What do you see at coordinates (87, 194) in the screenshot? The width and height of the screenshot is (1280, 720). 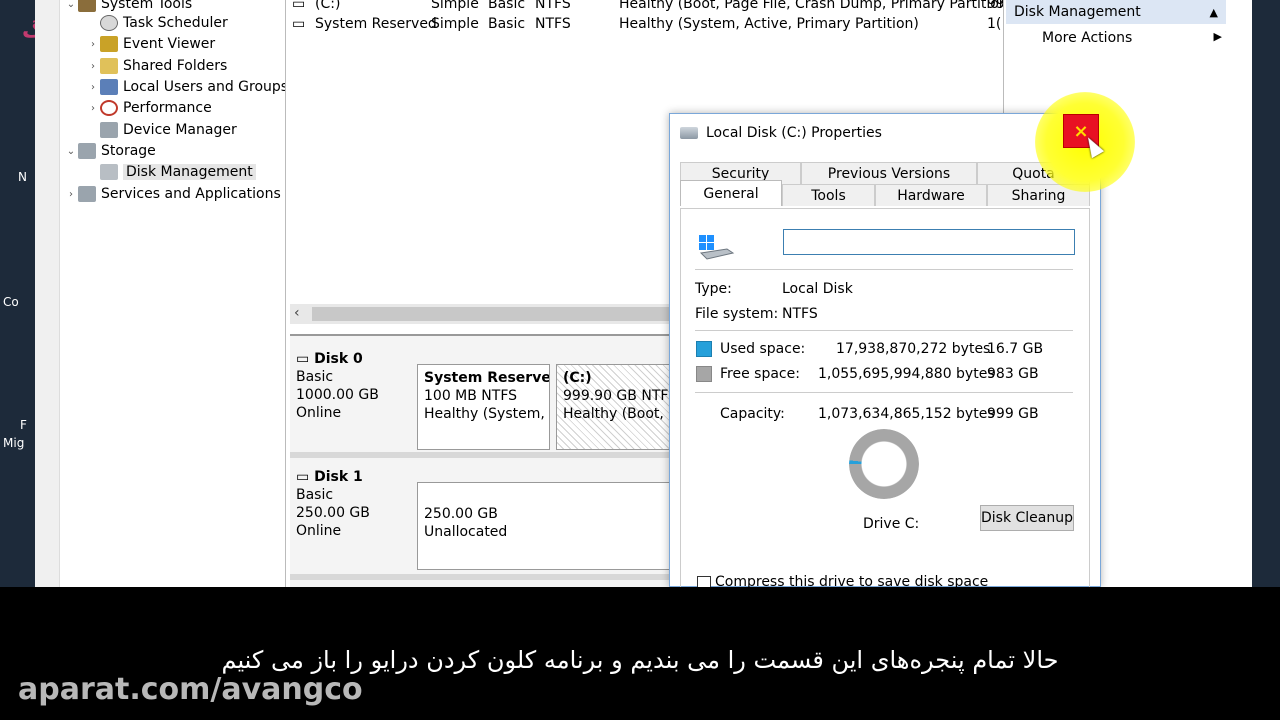 I see `services-icon` at bounding box center [87, 194].